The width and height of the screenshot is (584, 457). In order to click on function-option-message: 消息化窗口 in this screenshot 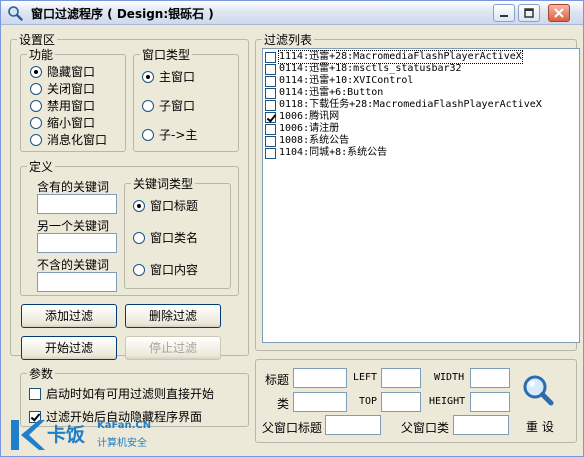, I will do `click(68, 139)`.